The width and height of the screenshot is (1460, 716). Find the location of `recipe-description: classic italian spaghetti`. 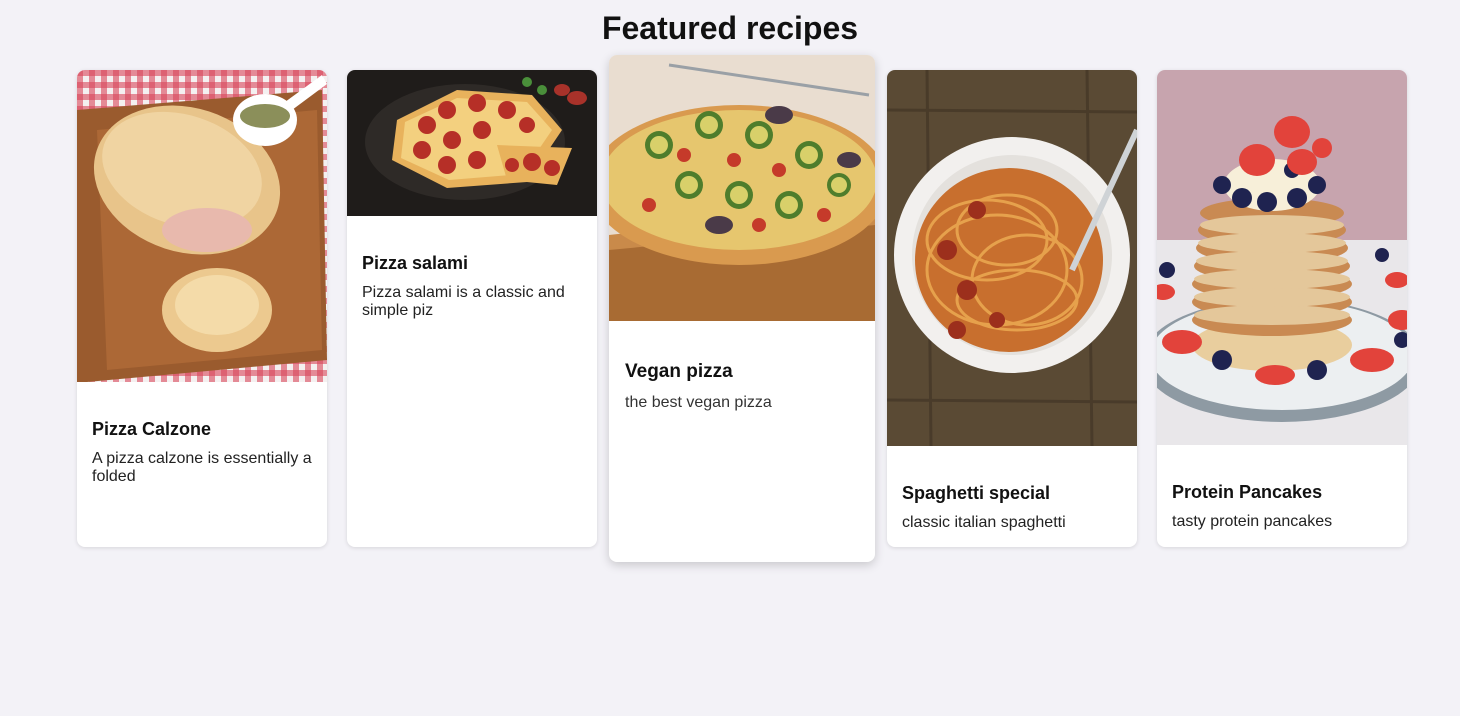

recipe-description: classic italian spaghetti is located at coordinates (984, 522).